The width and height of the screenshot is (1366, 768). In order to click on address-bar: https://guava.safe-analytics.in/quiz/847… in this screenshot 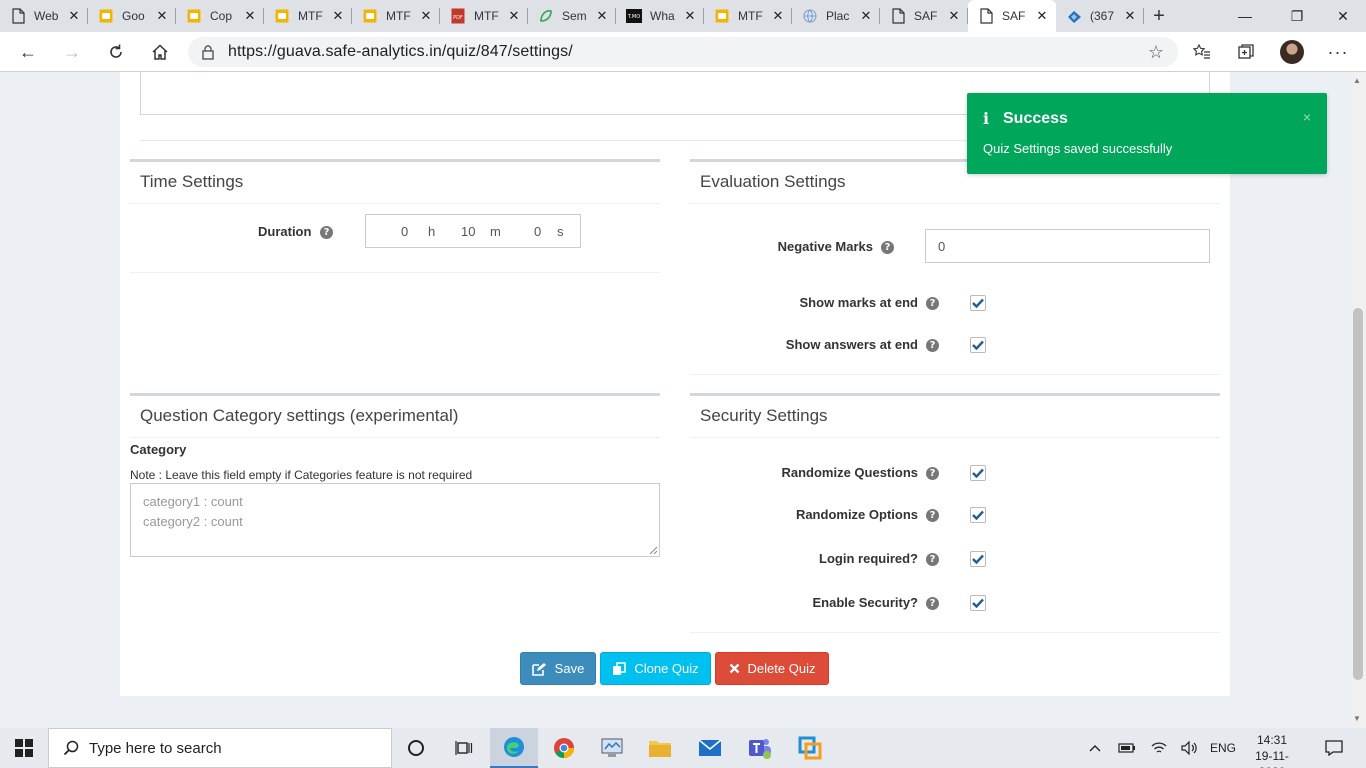, I will do `click(683, 52)`.